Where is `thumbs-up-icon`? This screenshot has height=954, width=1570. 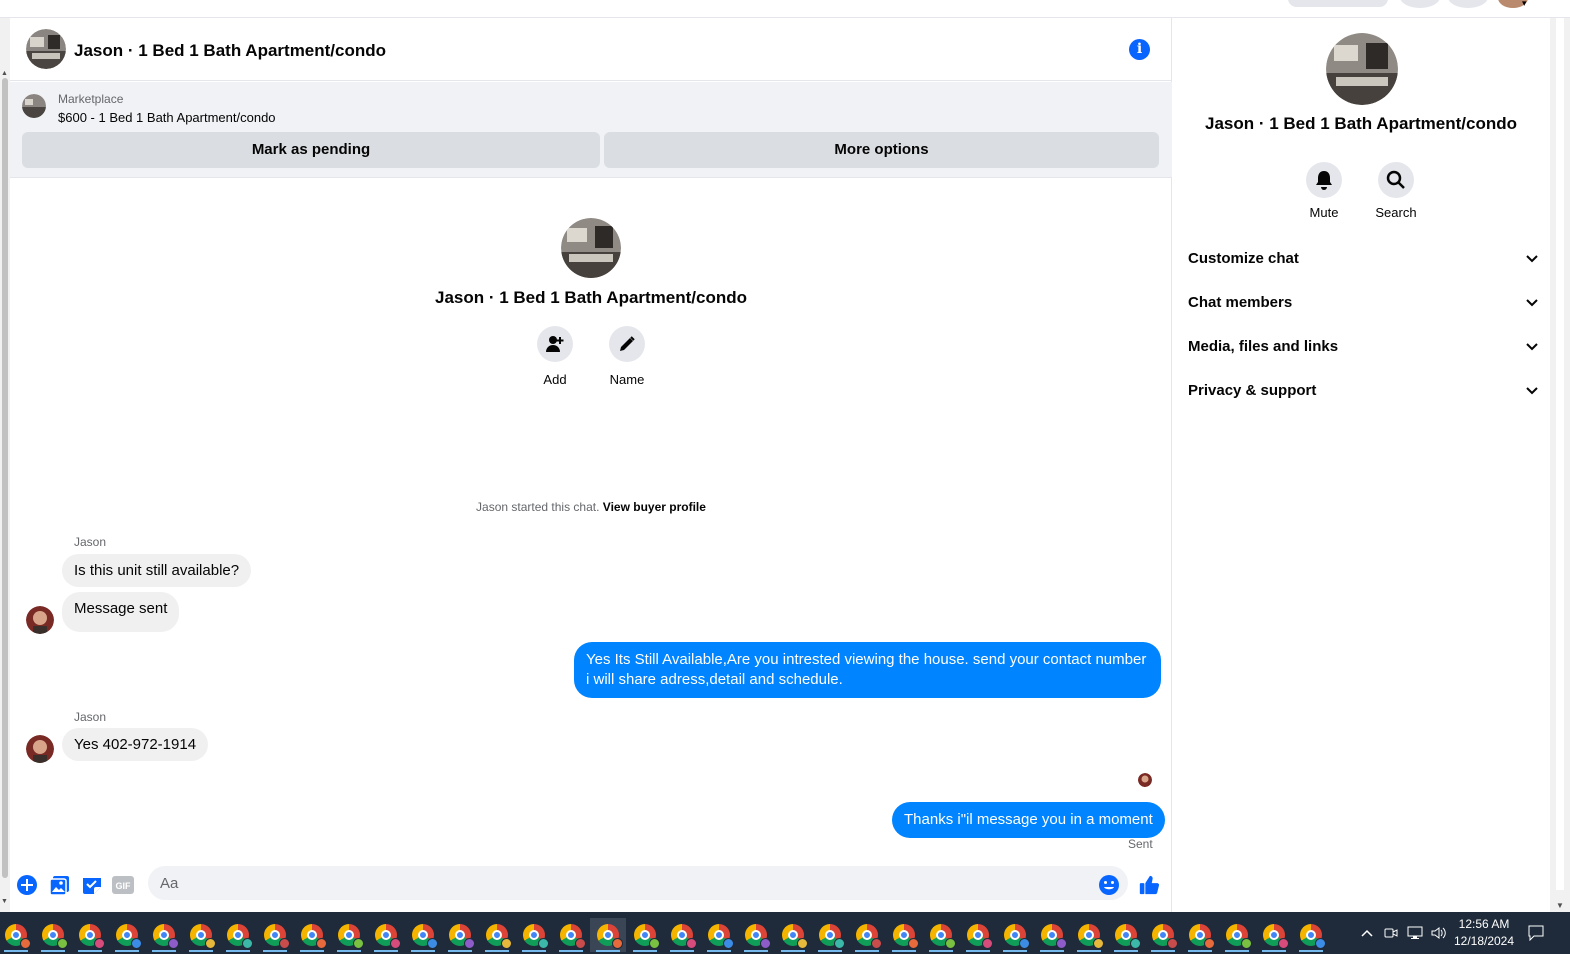
thumbs-up-icon is located at coordinates (1149, 885).